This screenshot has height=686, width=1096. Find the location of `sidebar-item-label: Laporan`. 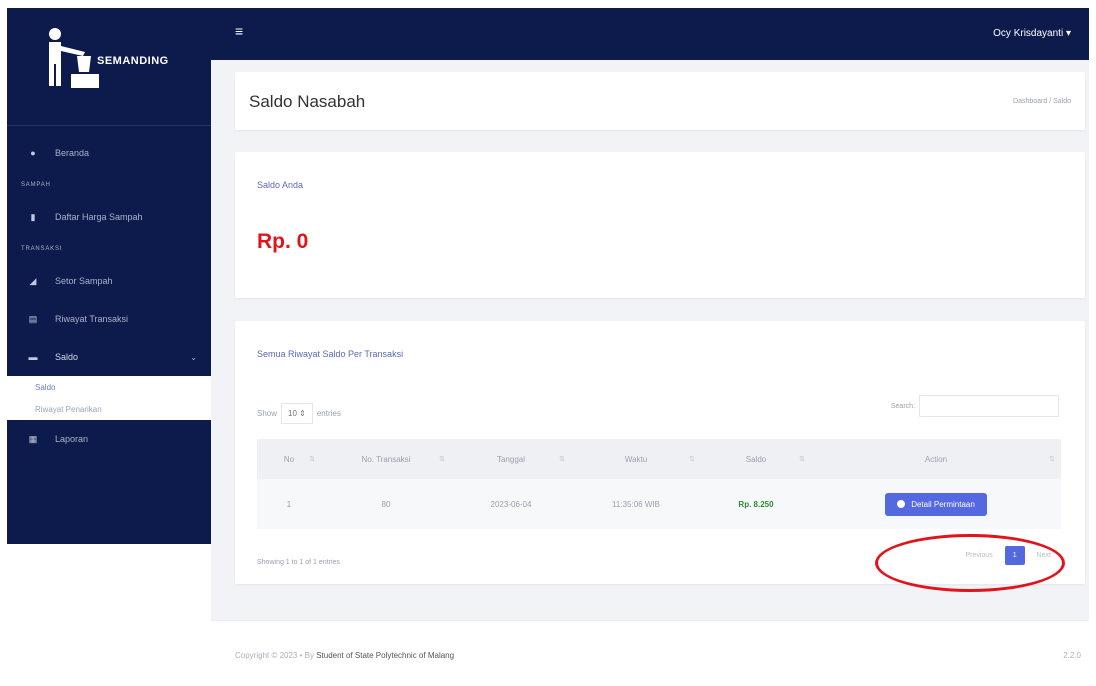

sidebar-item-label: Laporan is located at coordinates (72, 439).